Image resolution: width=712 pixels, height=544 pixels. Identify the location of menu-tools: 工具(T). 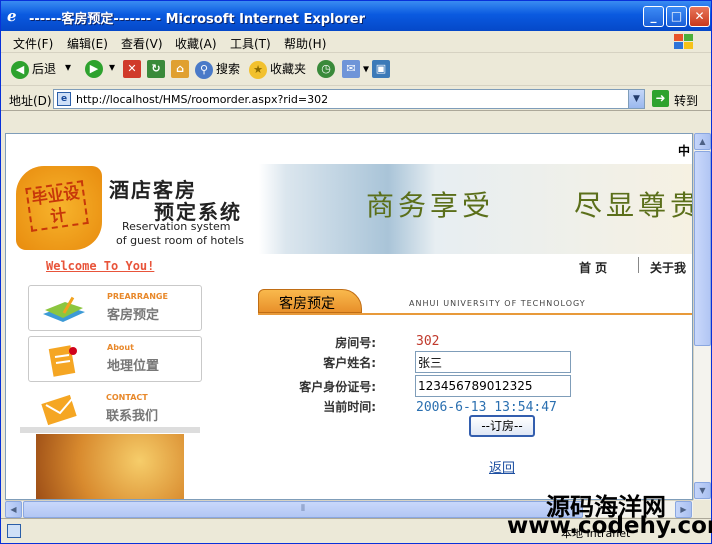
(250, 43).